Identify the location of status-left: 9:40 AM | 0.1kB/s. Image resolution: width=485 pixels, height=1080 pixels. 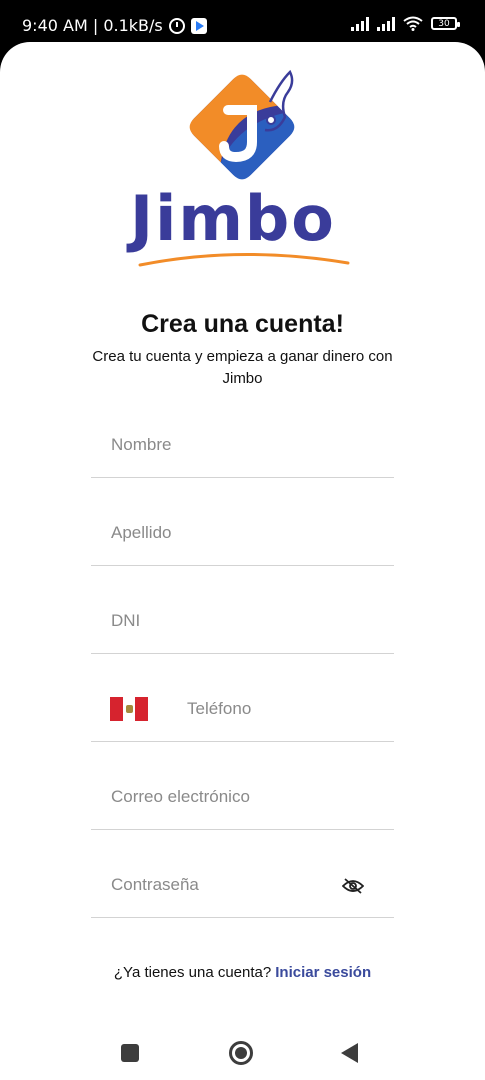
(114, 25).